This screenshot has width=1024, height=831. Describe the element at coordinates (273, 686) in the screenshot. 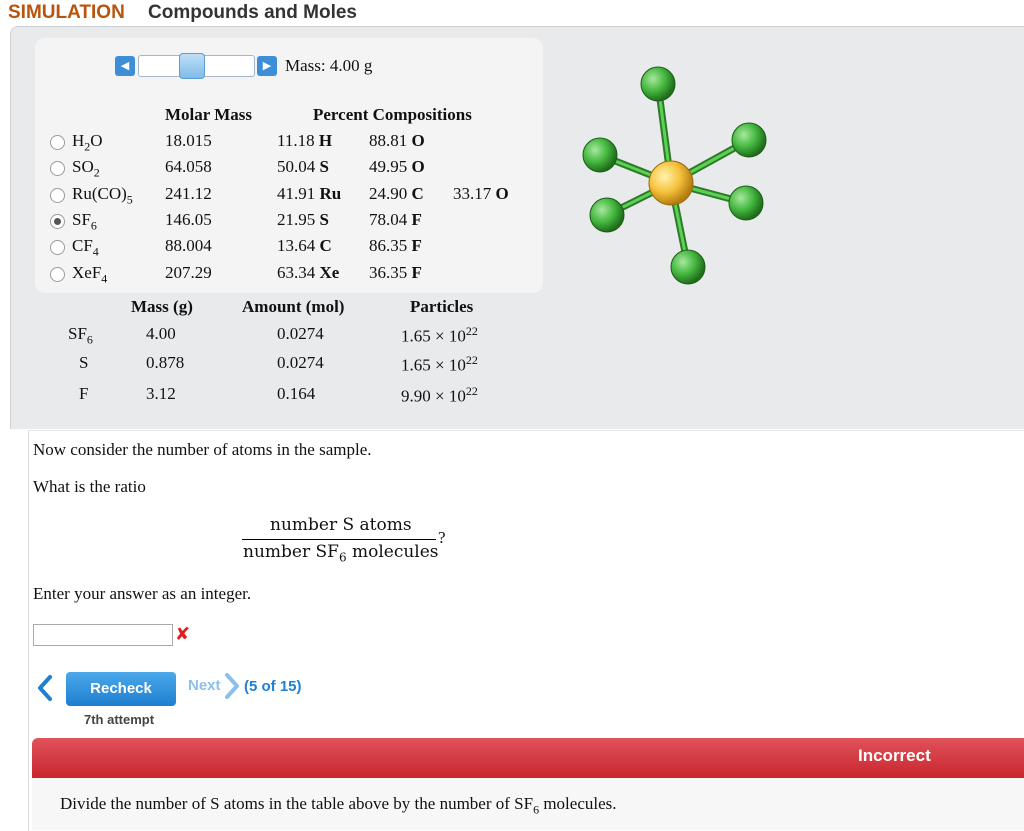

I see `page-count: (5 of 15)` at that location.